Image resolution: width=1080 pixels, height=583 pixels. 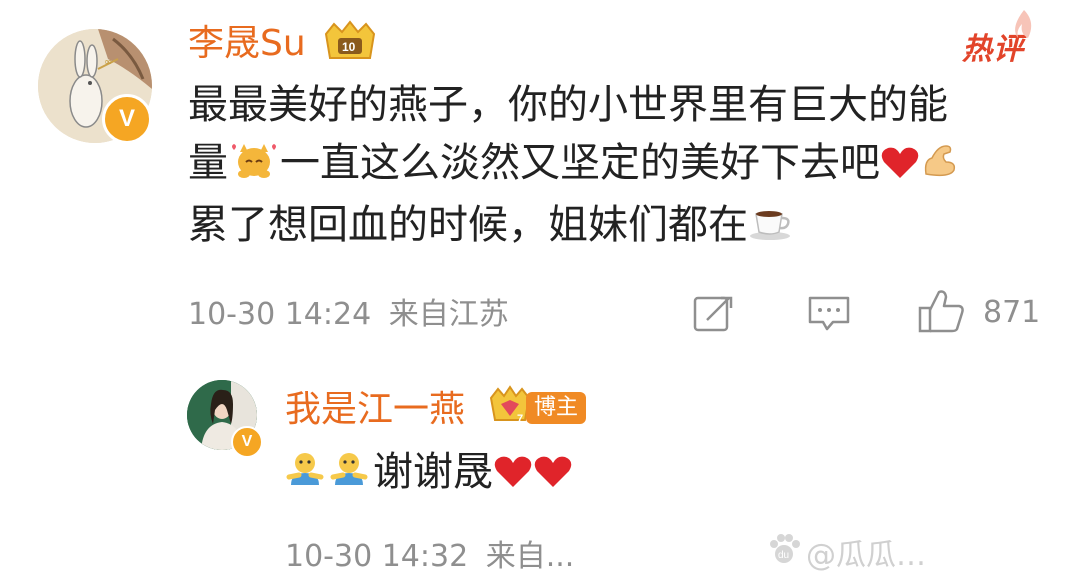 What do you see at coordinates (568, 105) in the screenshot?
I see `comment-line-1: 最最美好的燕子，你的小世界里有巨大的能` at bounding box center [568, 105].